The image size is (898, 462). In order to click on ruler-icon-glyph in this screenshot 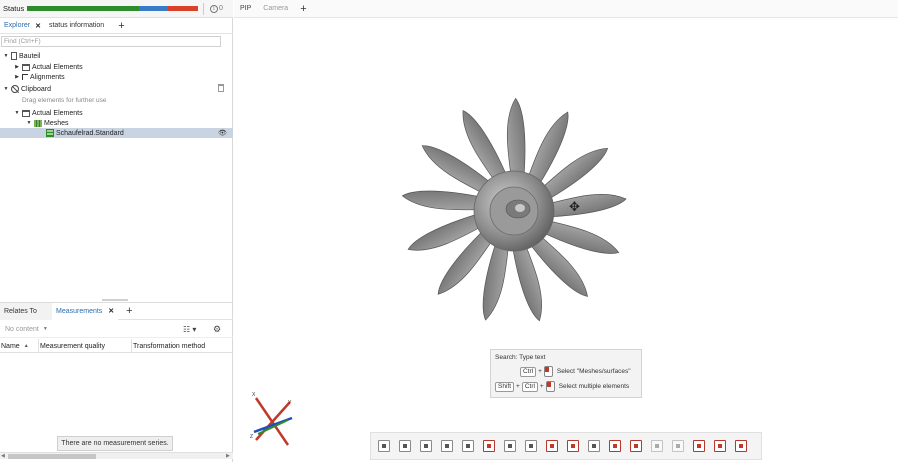, I will do `click(552, 446)`.